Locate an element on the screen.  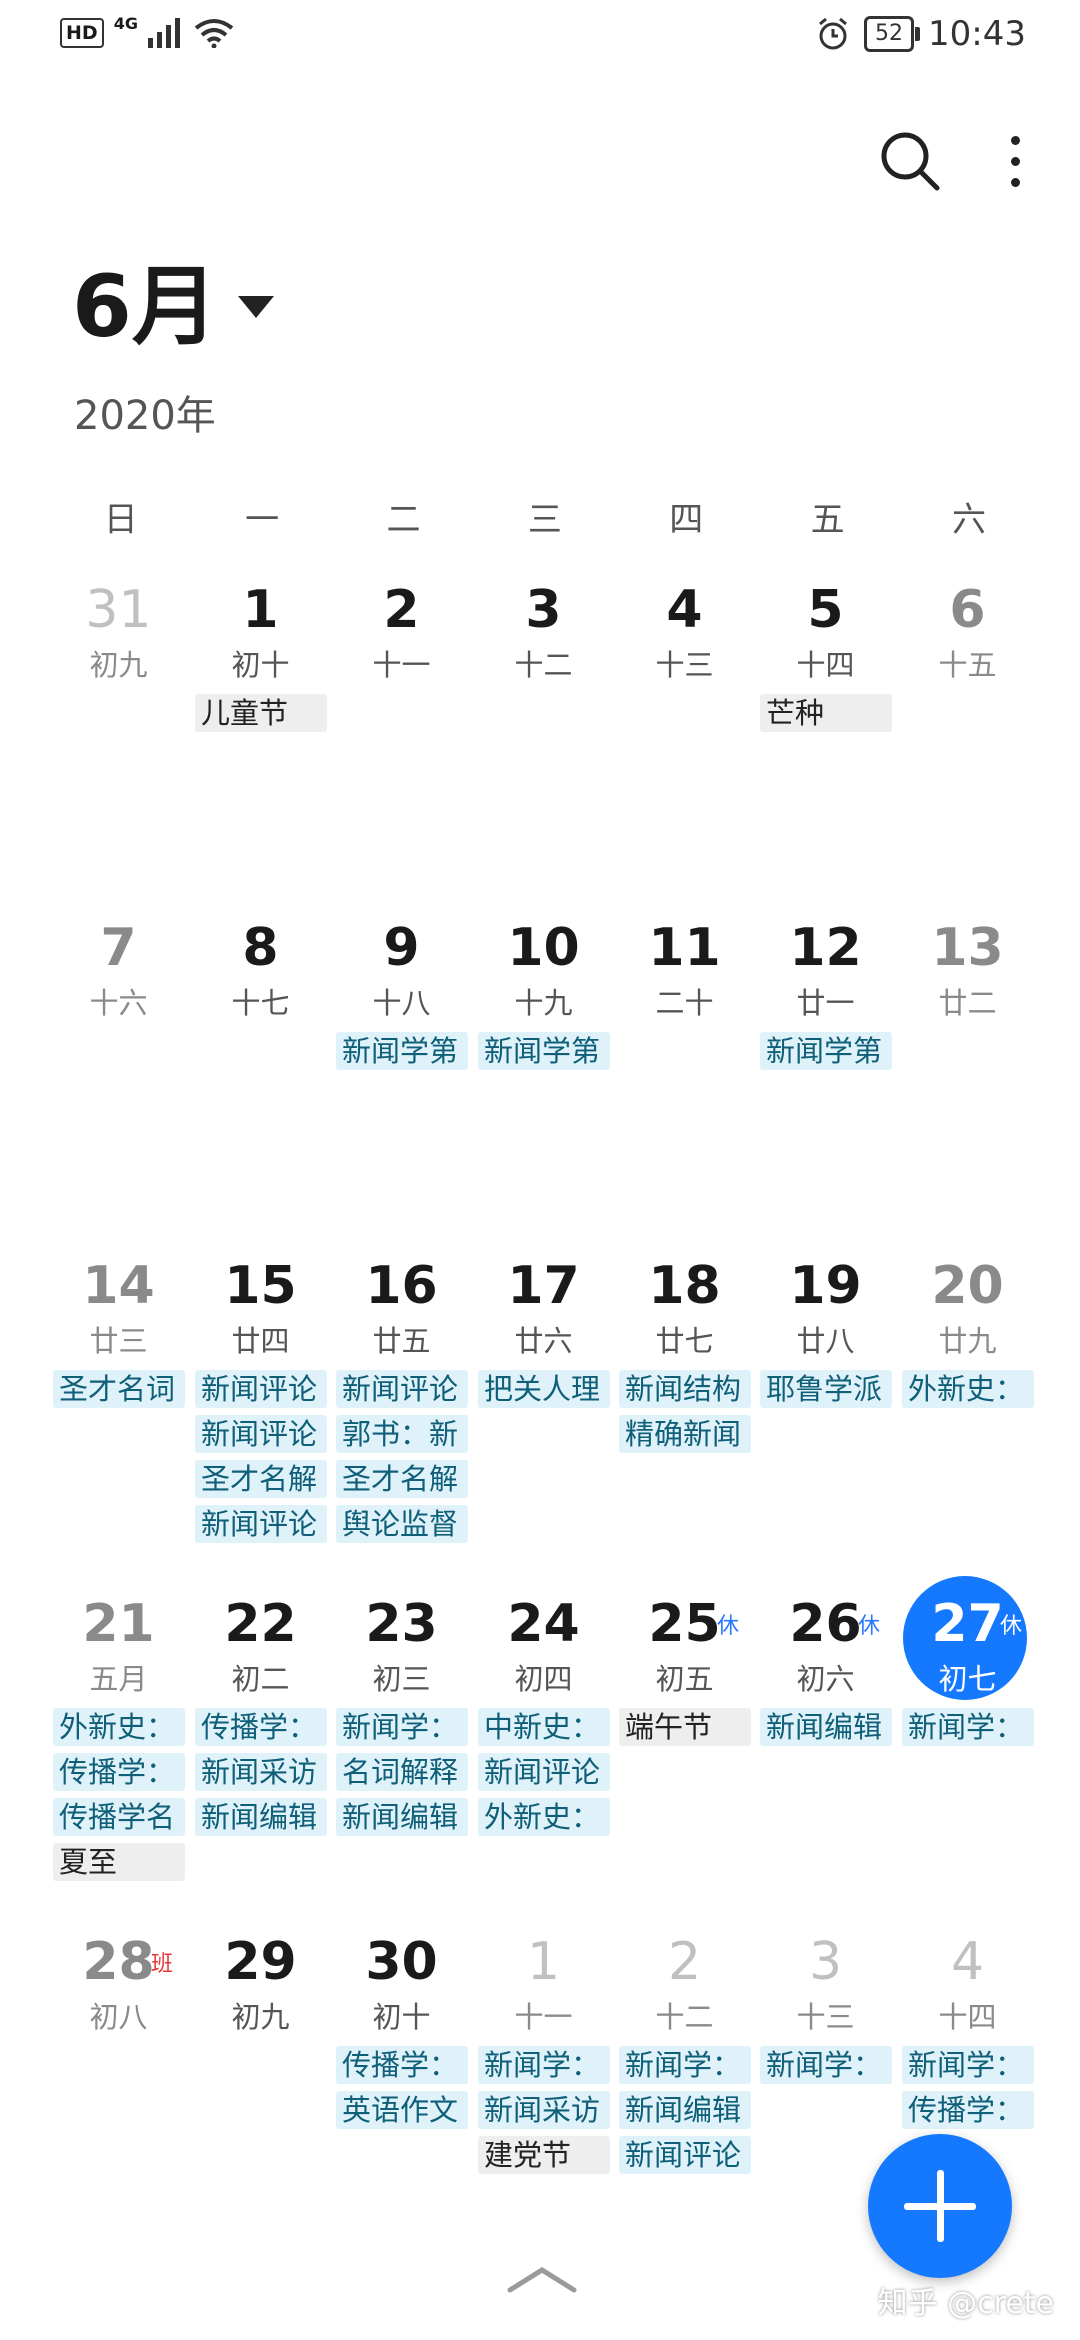
event-chip: 中新史： is located at coordinates (544, 1727).